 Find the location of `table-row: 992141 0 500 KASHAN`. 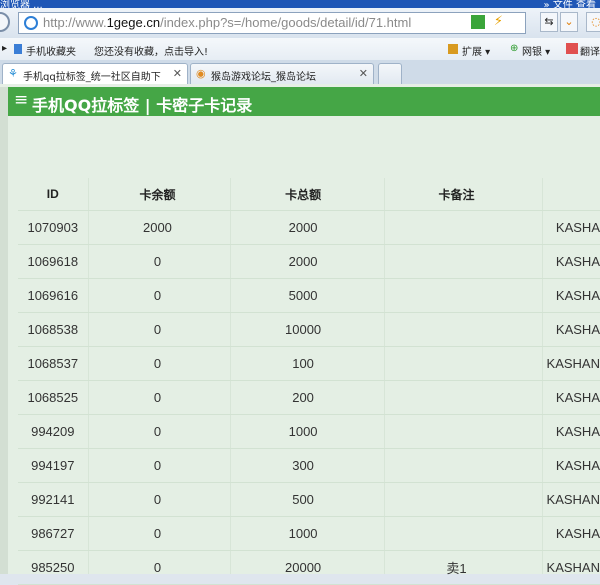

table-row: 992141 0 500 KASHAN is located at coordinates (309, 499).